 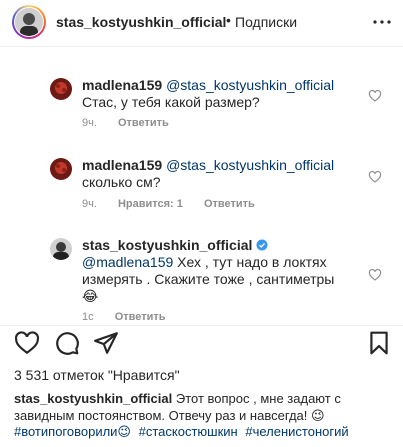 I want to click on more-icon, so click(x=382, y=22).